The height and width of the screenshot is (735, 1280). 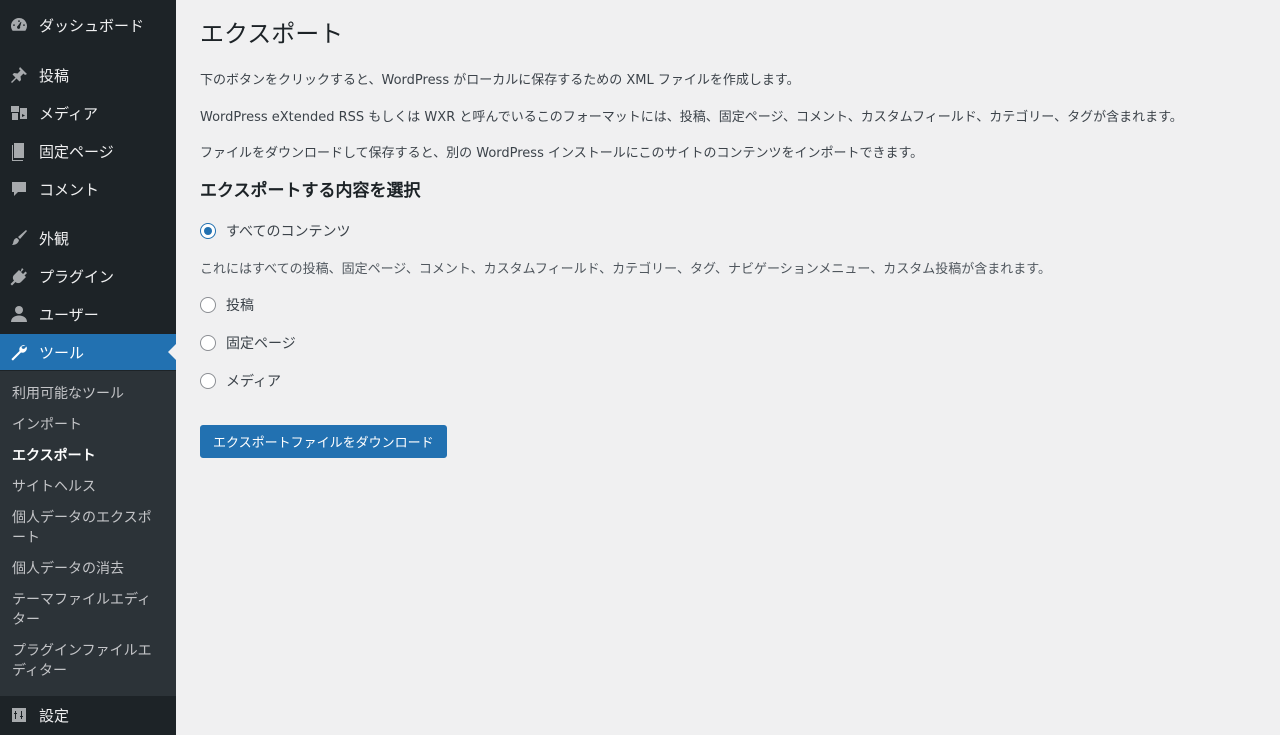 What do you see at coordinates (19, 352) in the screenshot?
I see `wrench-icon` at bounding box center [19, 352].